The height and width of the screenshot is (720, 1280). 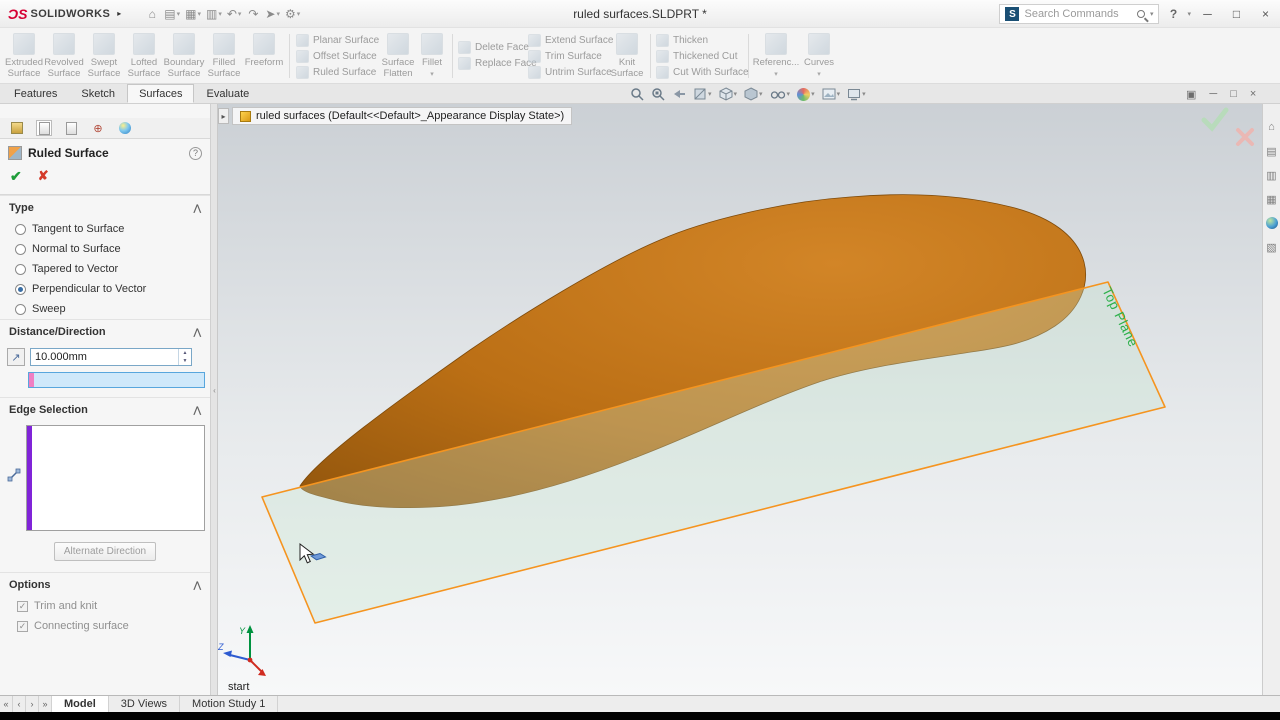 What do you see at coordinates (161, 93) in the screenshot?
I see `tab-surfaces: Surfaces` at bounding box center [161, 93].